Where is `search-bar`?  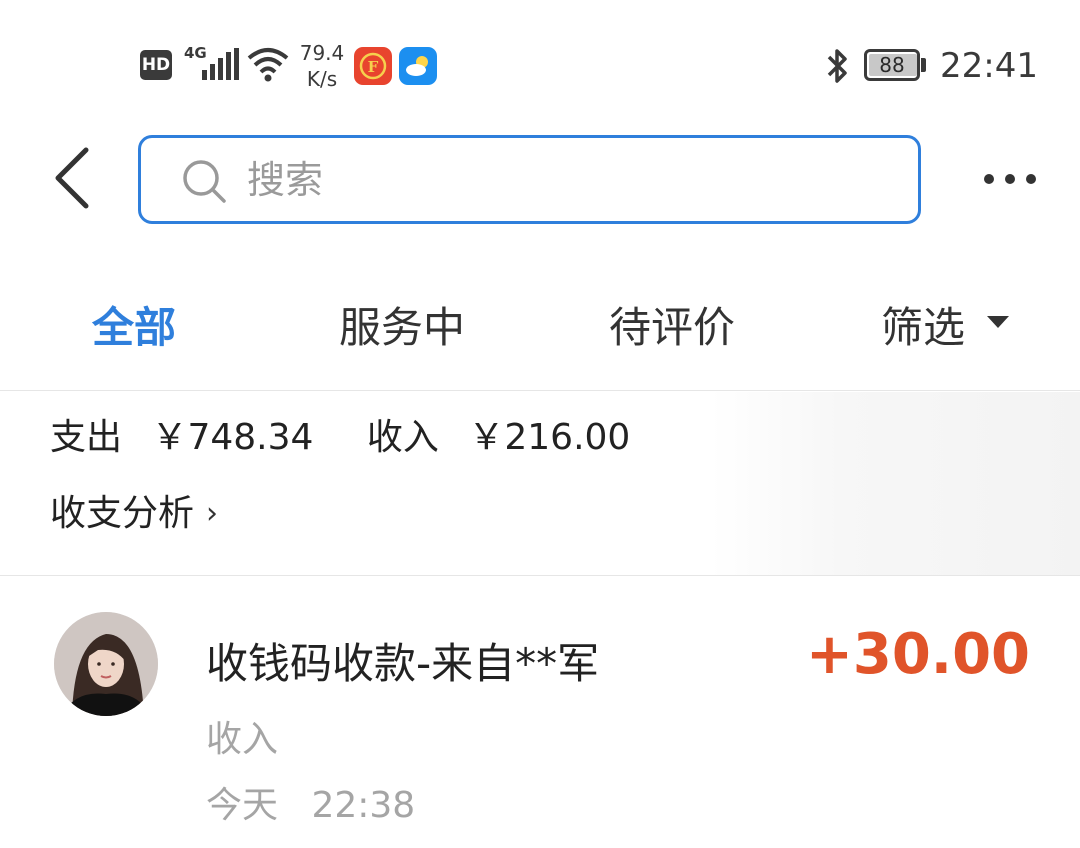
search-bar is located at coordinates (529, 179).